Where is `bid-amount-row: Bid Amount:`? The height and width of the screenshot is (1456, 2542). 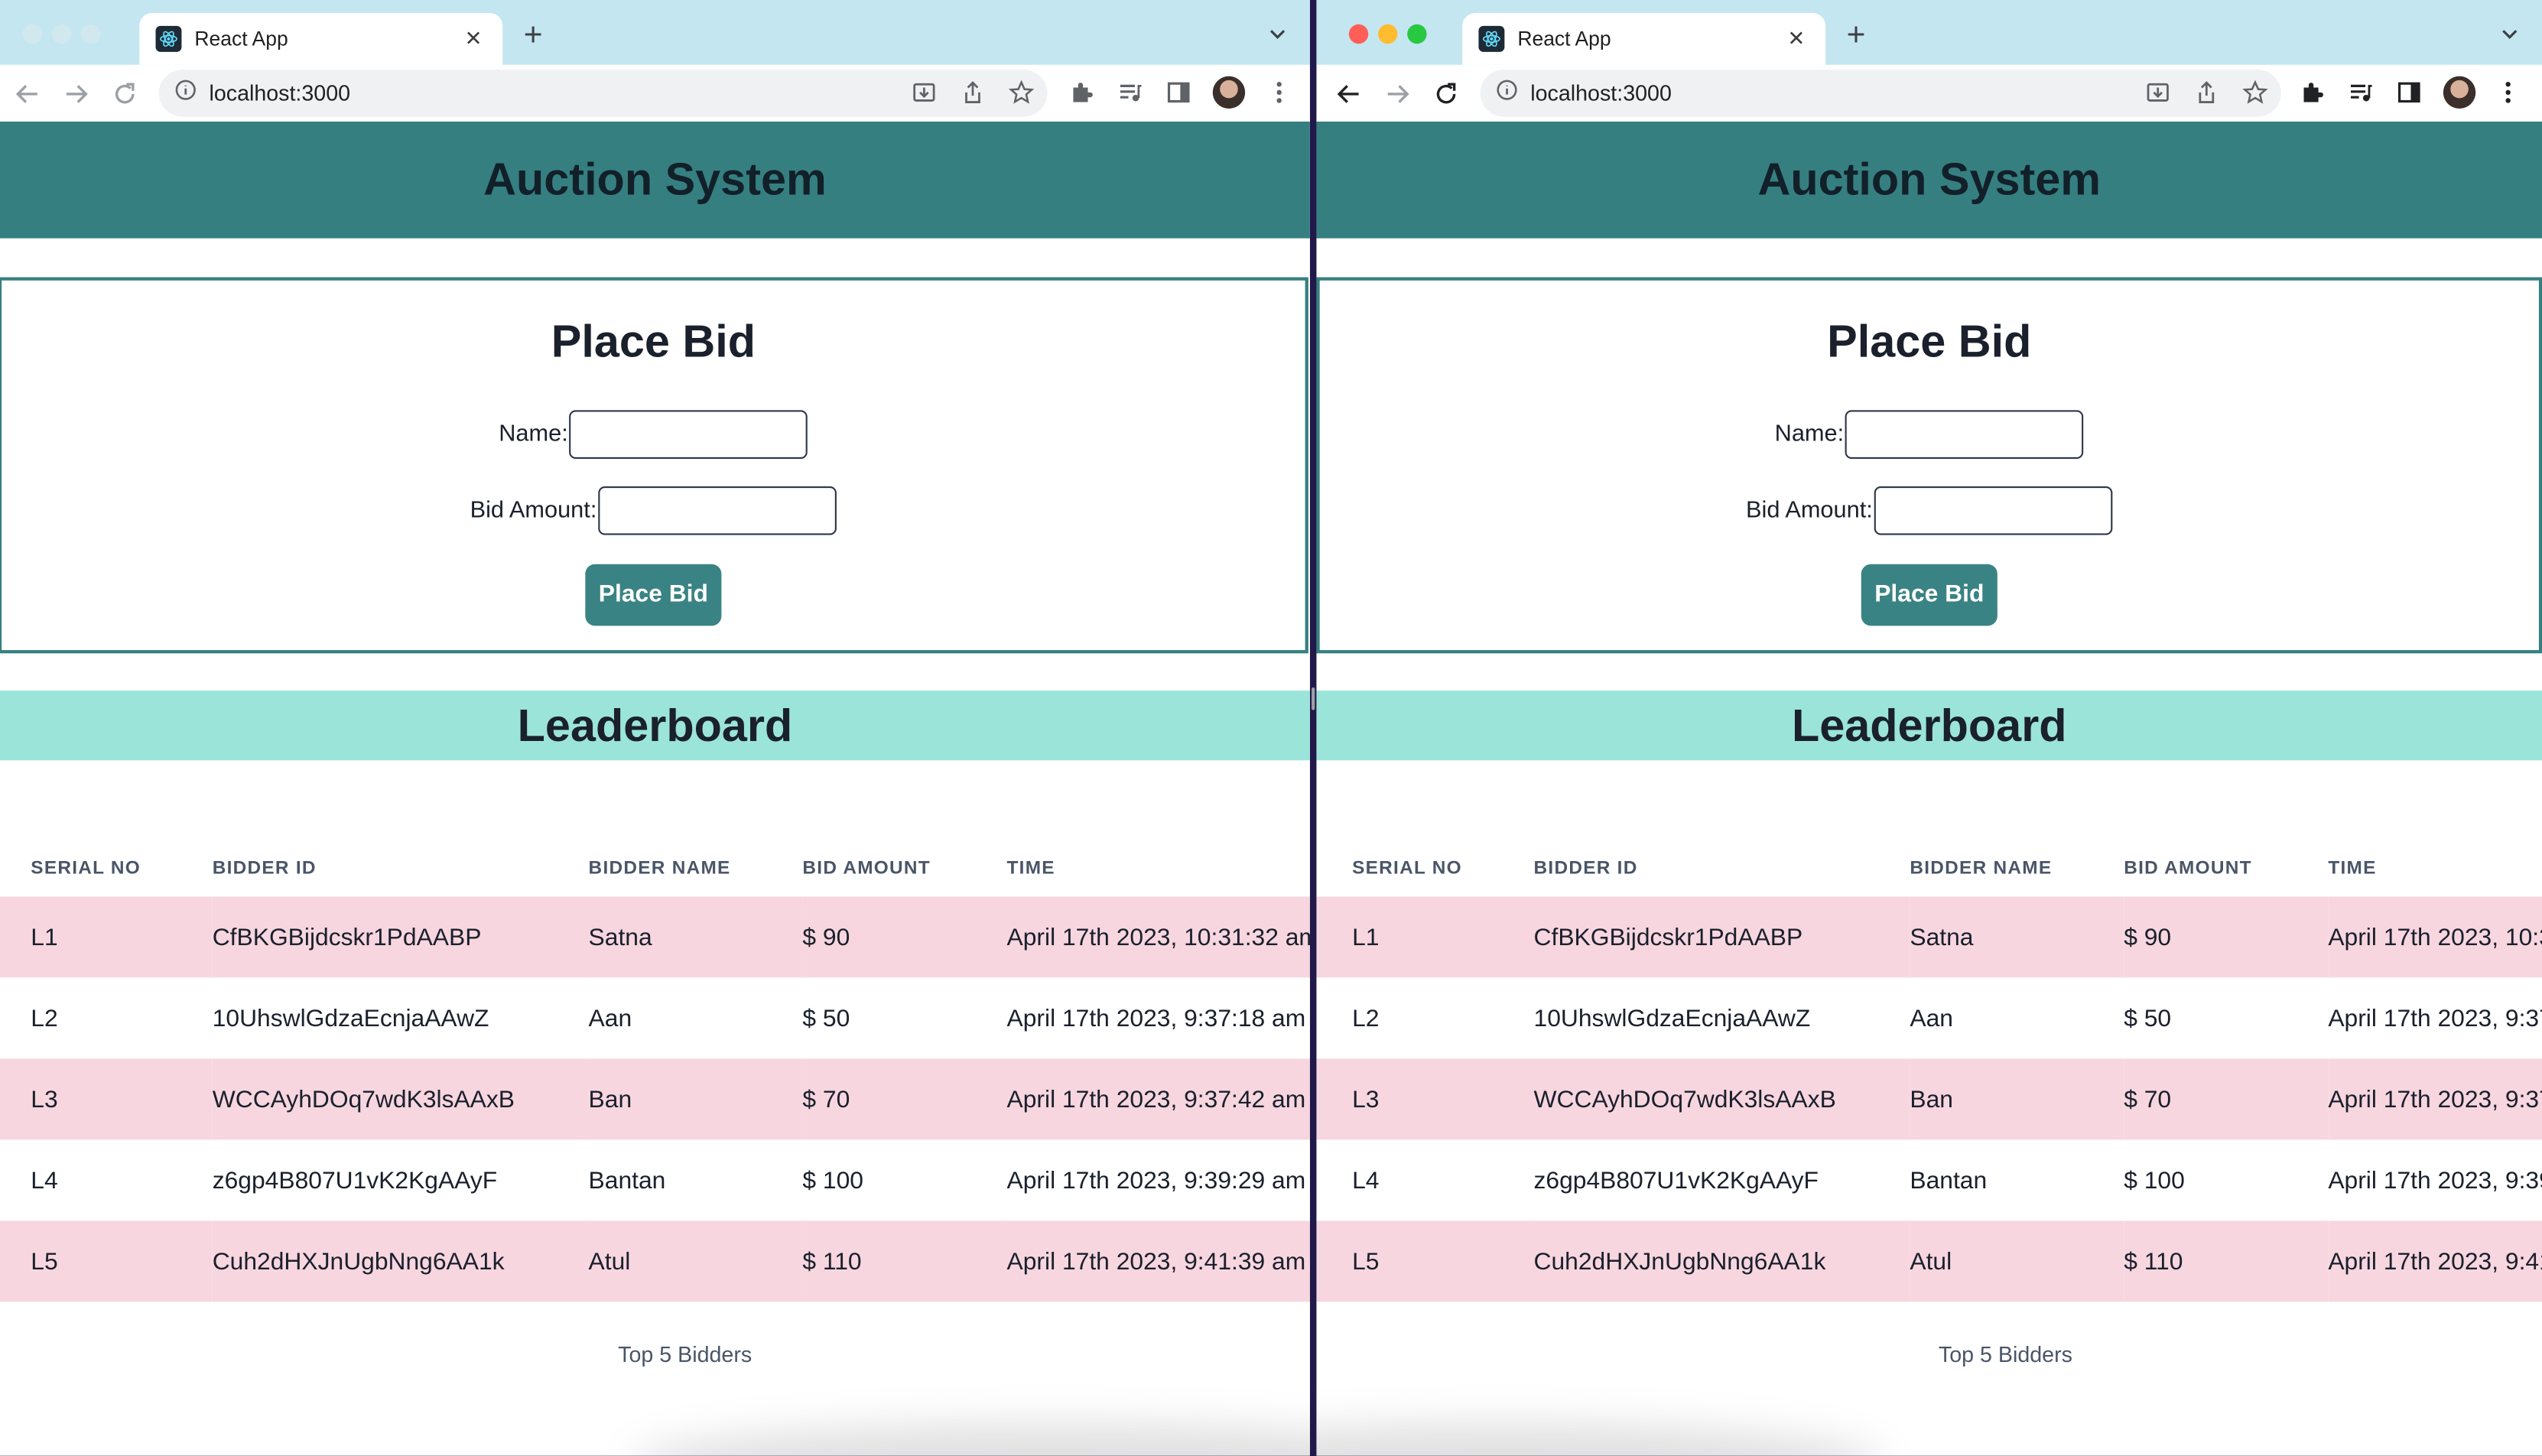 bid-amount-row: Bid Amount: is located at coordinates (653, 510).